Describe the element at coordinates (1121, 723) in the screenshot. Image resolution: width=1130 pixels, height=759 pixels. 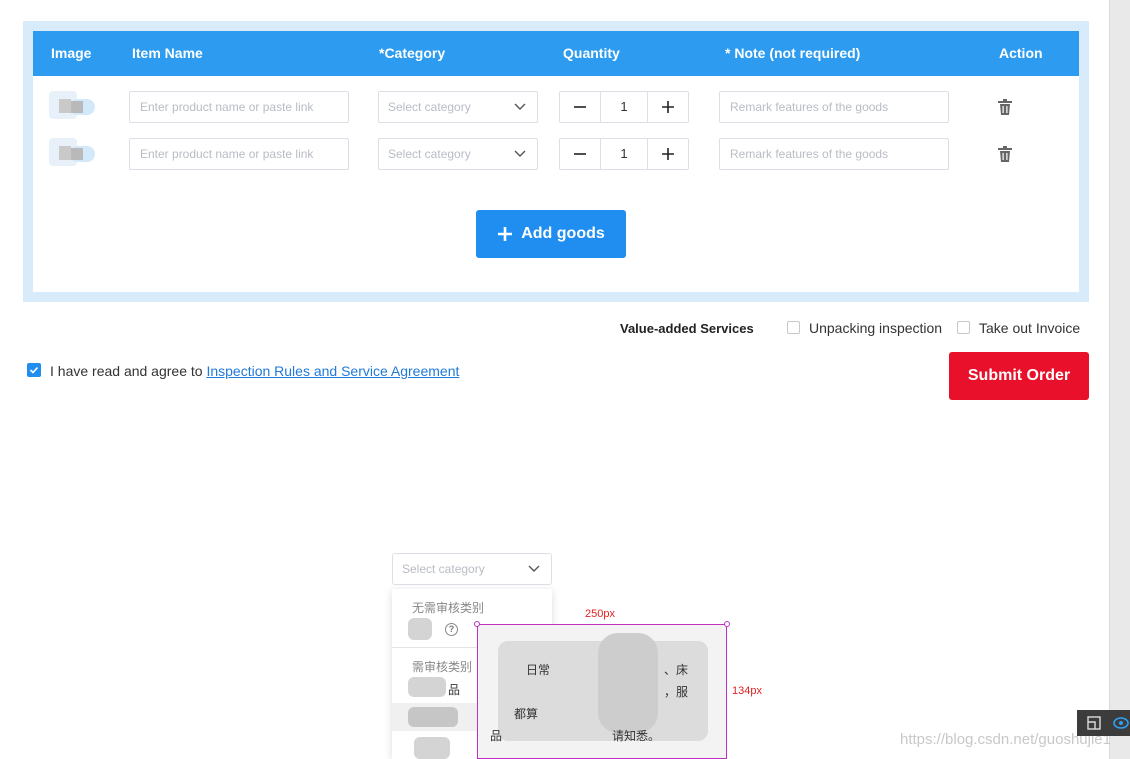
I see `eye-icon` at that location.